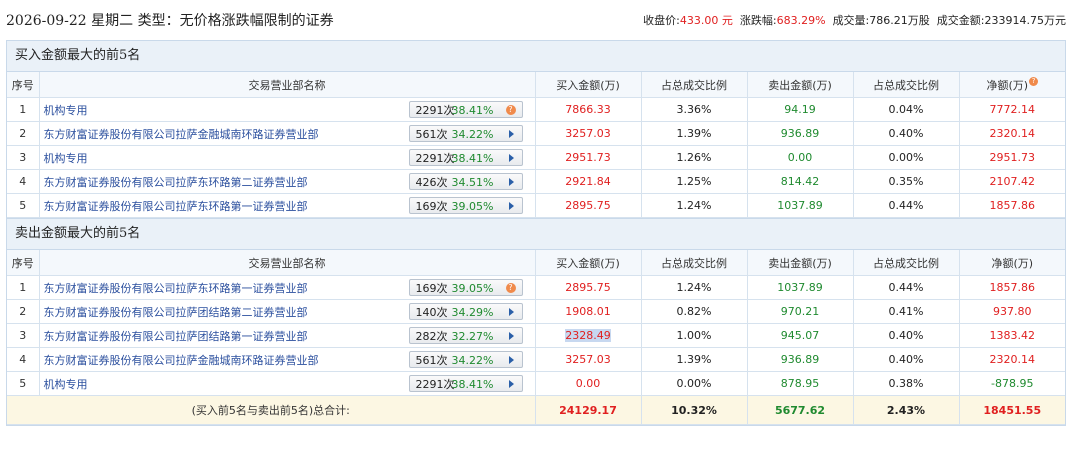 The image size is (1080, 452). Describe the element at coordinates (694, 359) in the screenshot. I see `buy-ratio: 1.39%` at that location.